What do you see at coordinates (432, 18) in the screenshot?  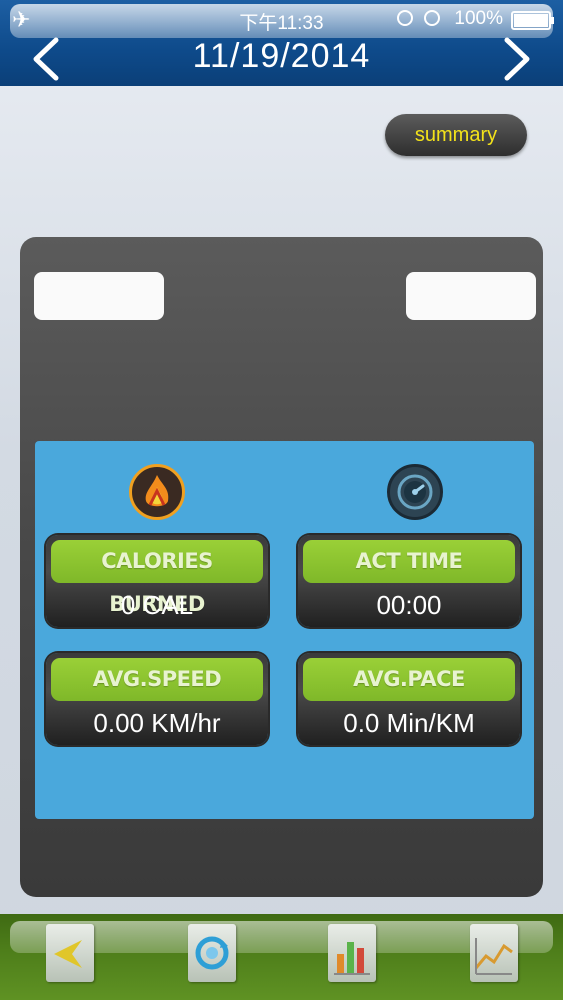 I see `alarm-icon` at bounding box center [432, 18].